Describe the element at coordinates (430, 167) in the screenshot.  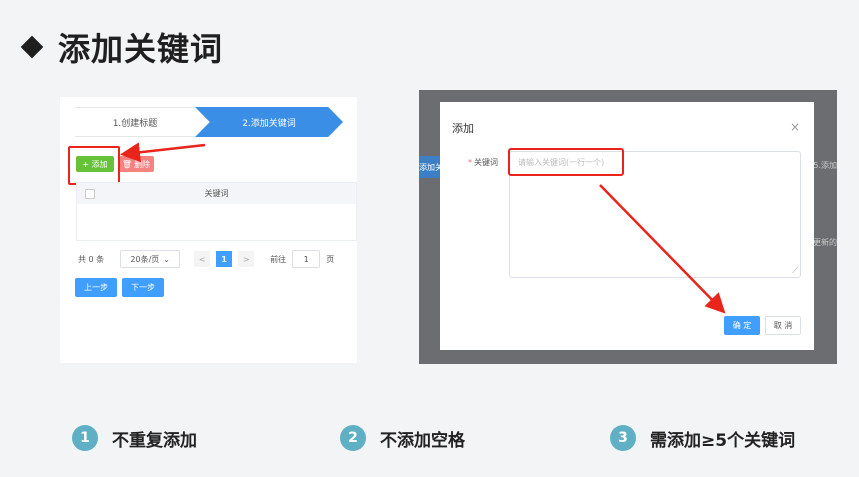
I see `background-tab: 添加关` at that location.